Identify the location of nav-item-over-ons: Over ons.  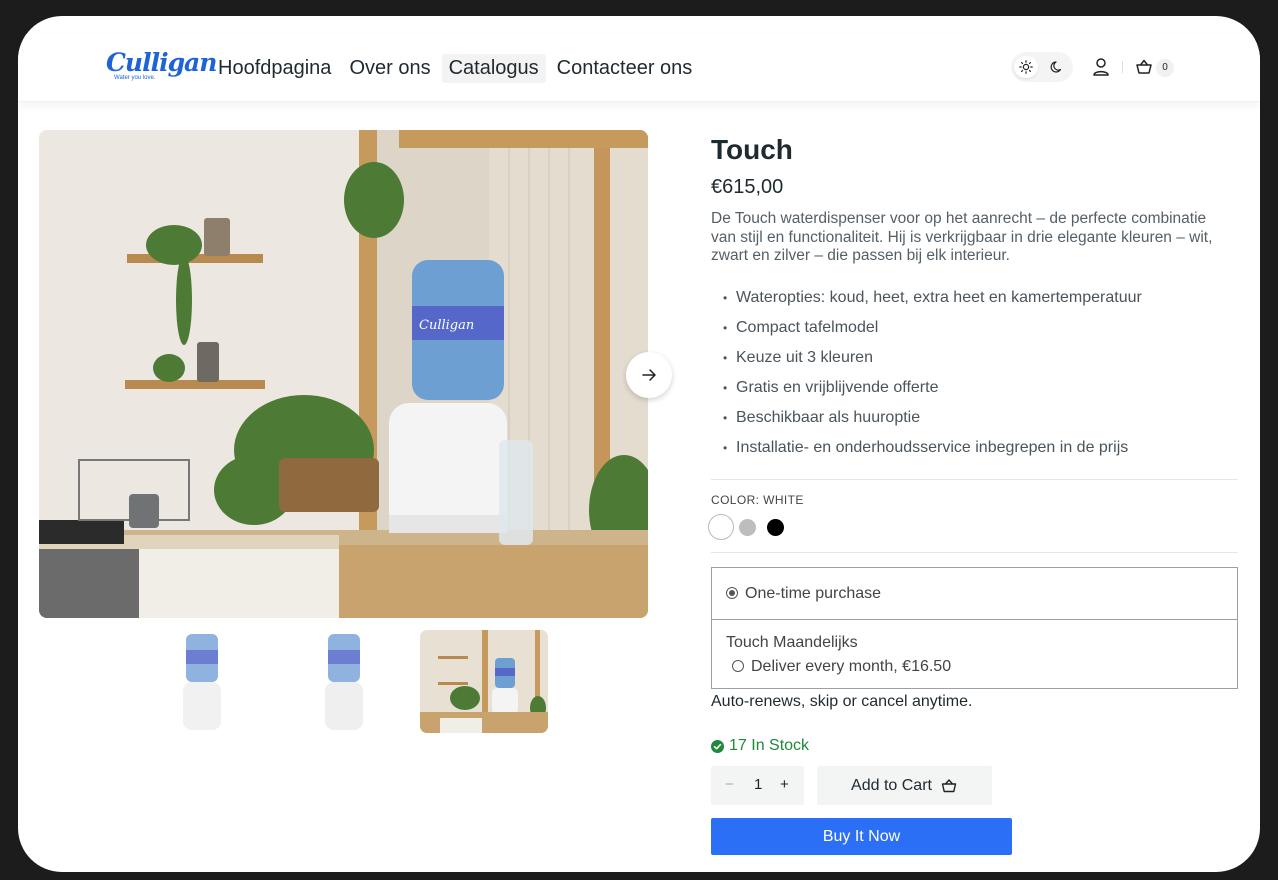
(389, 68).